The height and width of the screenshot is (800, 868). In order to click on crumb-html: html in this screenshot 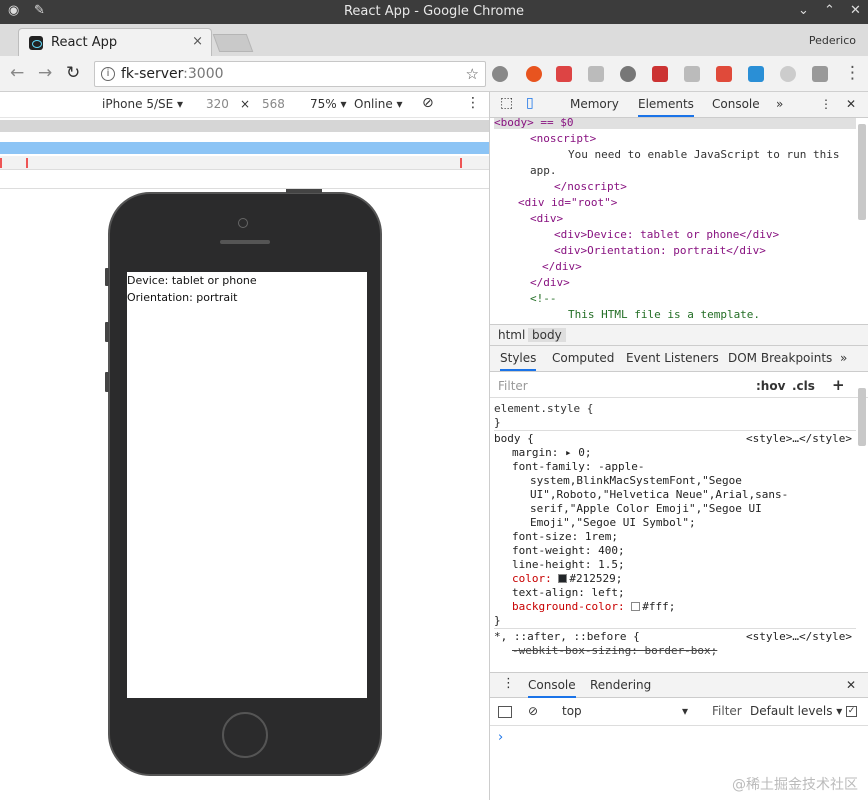, I will do `click(511, 335)`.